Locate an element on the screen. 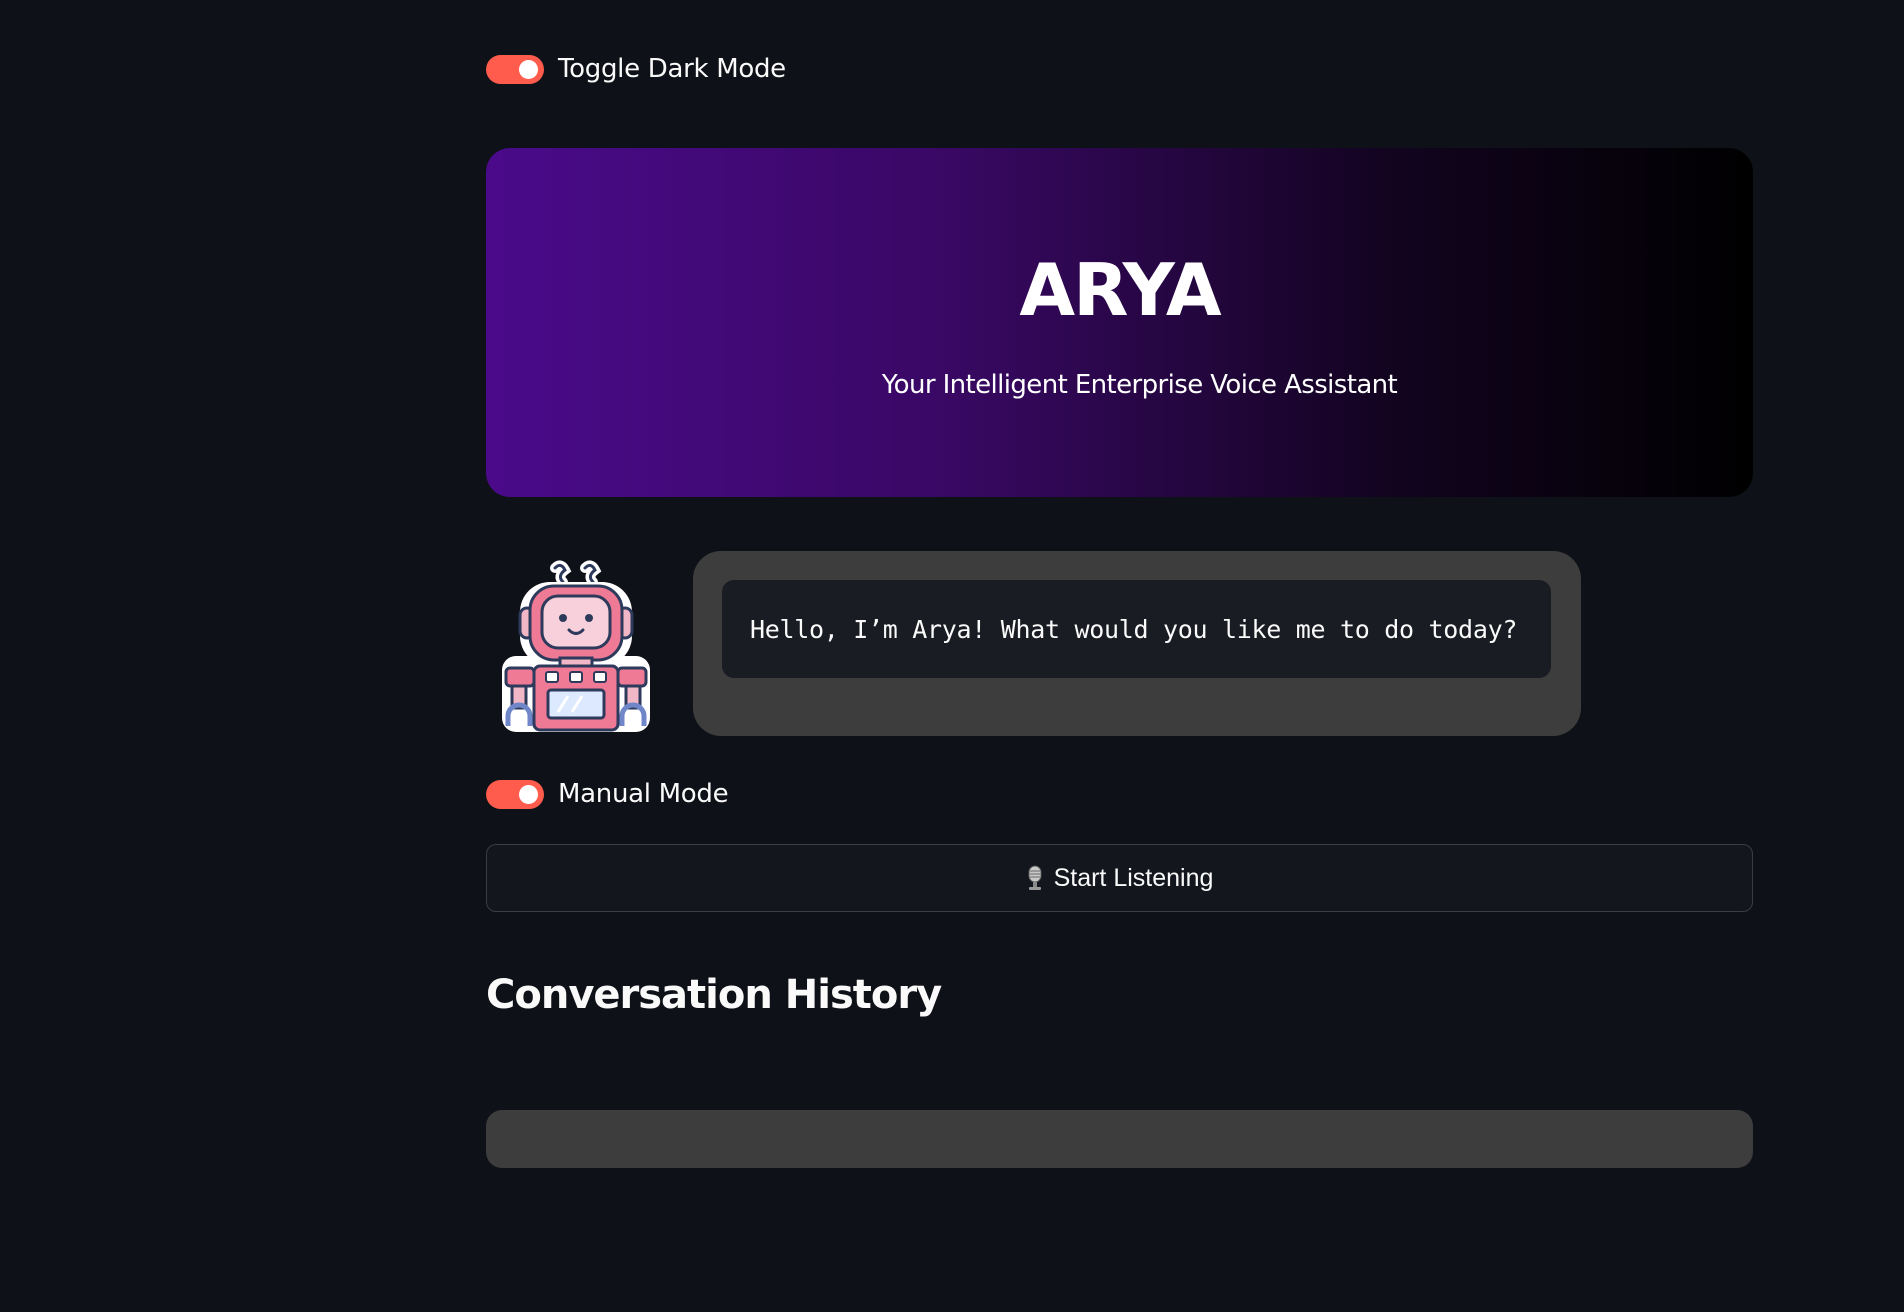 The image size is (1904, 1312). start-listening-button: Start Listening is located at coordinates (1119, 878).